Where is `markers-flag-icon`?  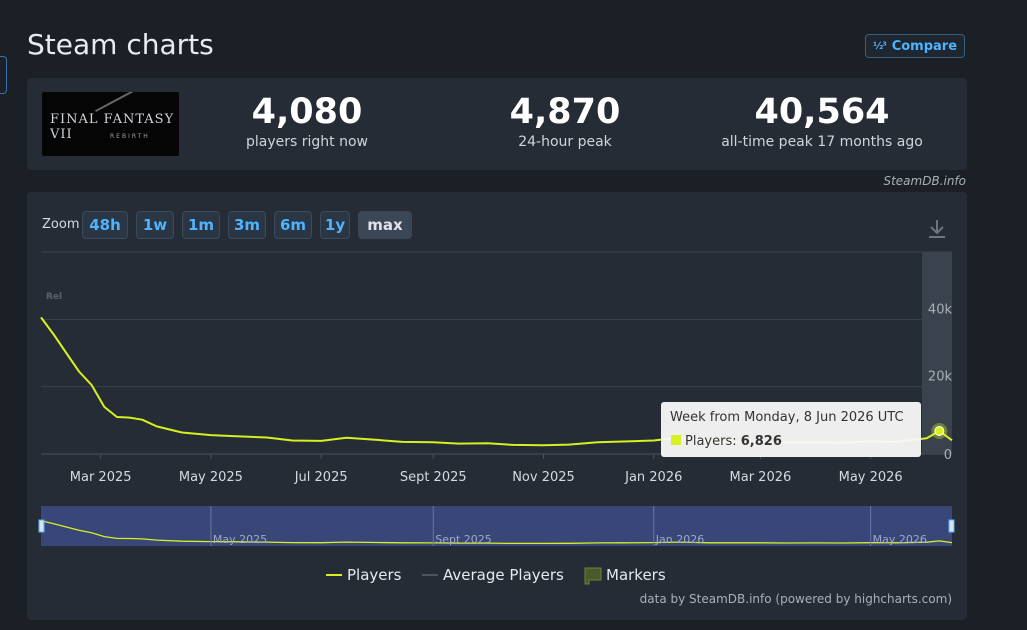 markers-flag-icon is located at coordinates (593, 576).